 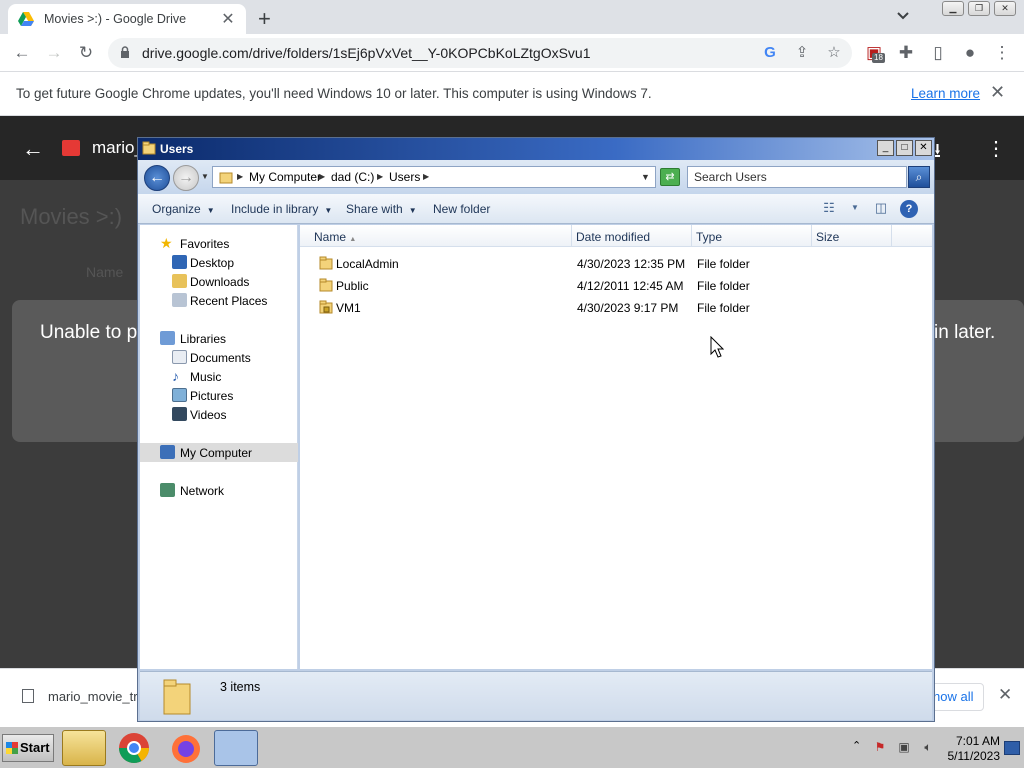 What do you see at coordinates (157, 178) in the screenshot?
I see `explorer-back-button: ←` at bounding box center [157, 178].